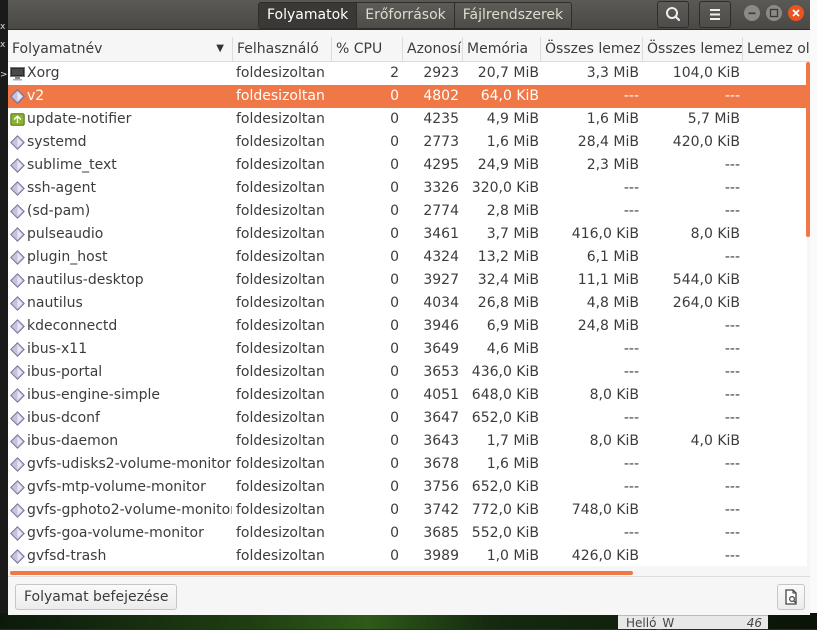  I want to click on process-pid: 4235, so click(441, 119).